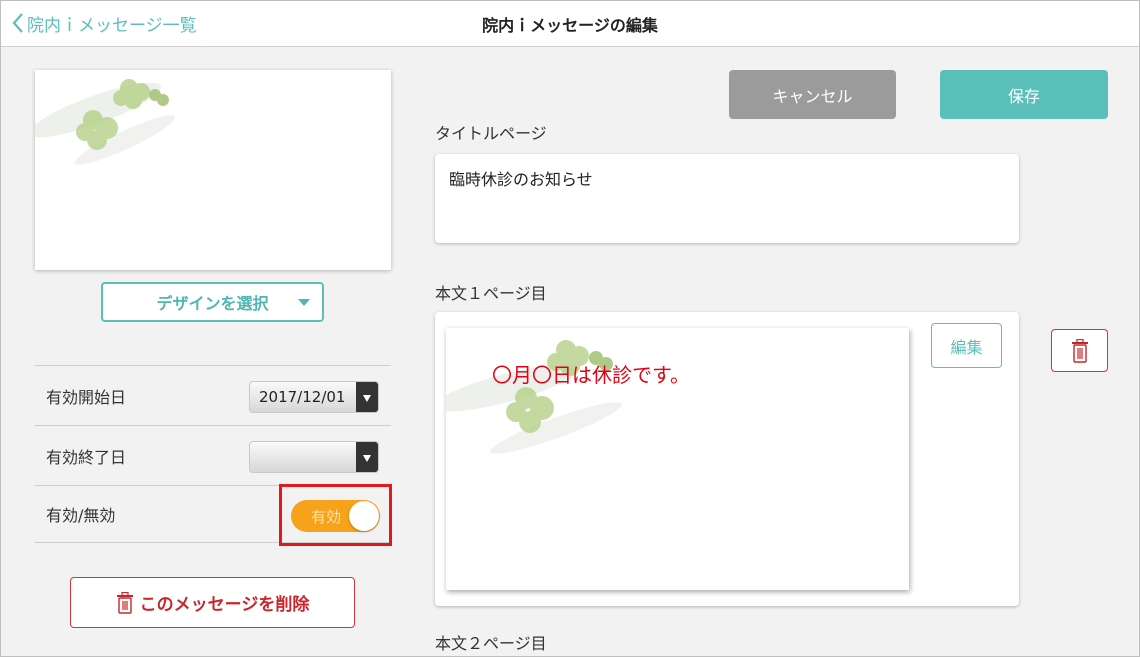 The width and height of the screenshot is (1140, 657). Describe the element at coordinates (591, 375) in the screenshot. I see `body-page1-text: 〇月〇日は休診です。` at that location.